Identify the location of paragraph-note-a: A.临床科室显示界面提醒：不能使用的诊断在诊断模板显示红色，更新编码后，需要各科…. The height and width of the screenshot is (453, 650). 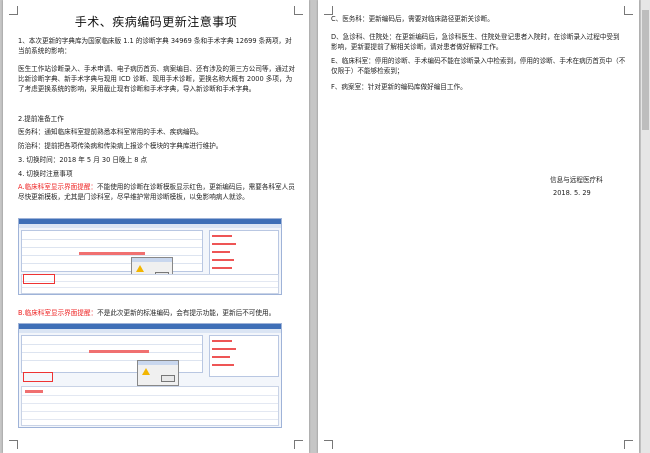
(158, 192).